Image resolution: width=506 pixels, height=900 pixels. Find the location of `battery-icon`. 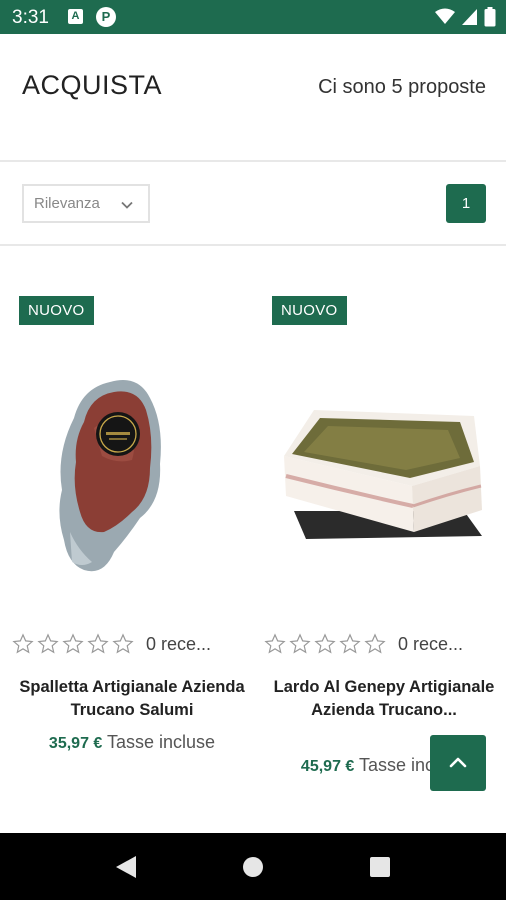

battery-icon is located at coordinates (490, 17).